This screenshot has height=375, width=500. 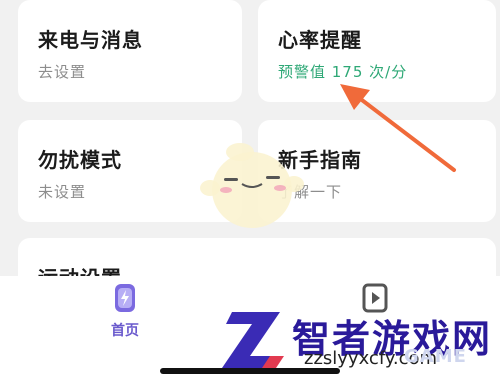 What do you see at coordinates (125, 331) in the screenshot?
I see `tab-label: 首页` at bounding box center [125, 331].